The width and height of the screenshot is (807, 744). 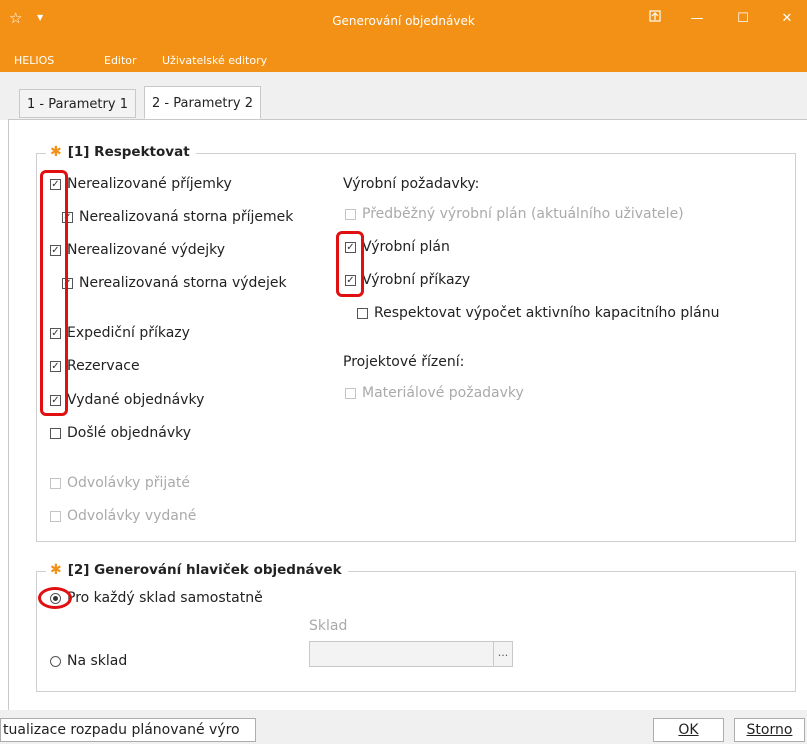 I want to click on group-generovani-hlavicek-title: ✱ [2] Generování hlaviček objednávek, so click(x=197, y=570).